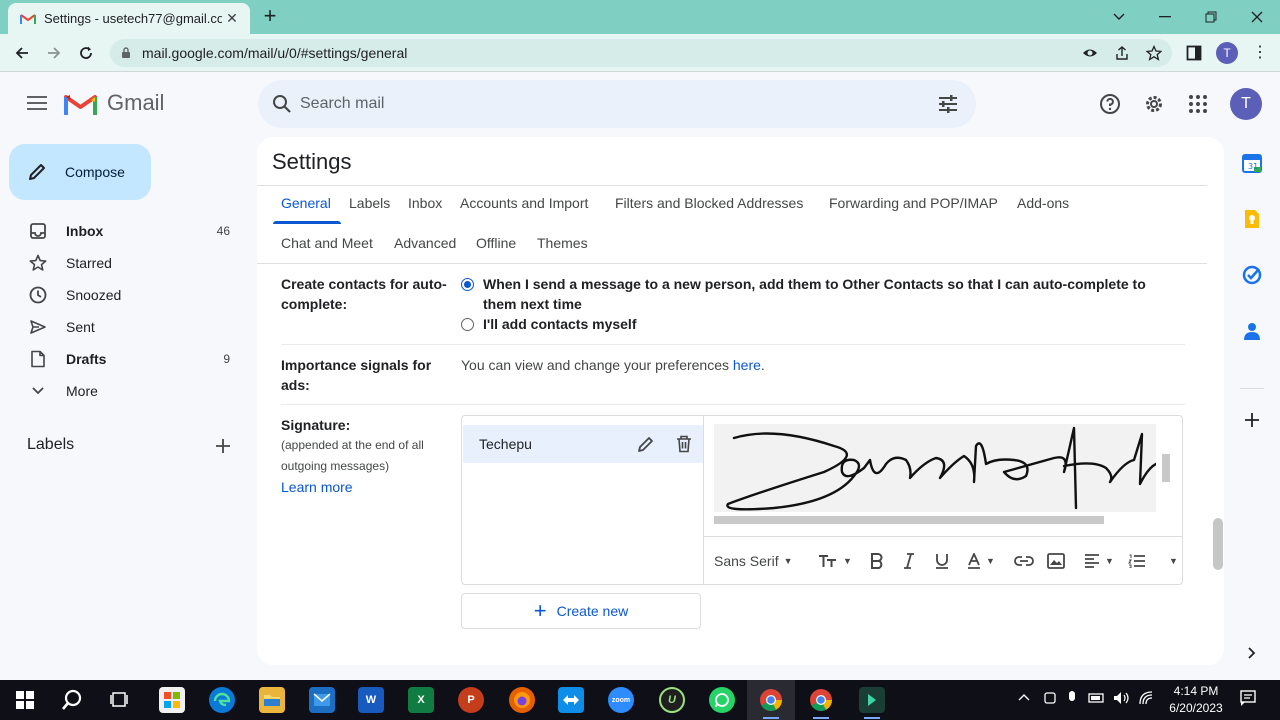 The width and height of the screenshot is (1280, 720). What do you see at coordinates (1248, 699) in the screenshot?
I see `notifications-icon` at bounding box center [1248, 699].